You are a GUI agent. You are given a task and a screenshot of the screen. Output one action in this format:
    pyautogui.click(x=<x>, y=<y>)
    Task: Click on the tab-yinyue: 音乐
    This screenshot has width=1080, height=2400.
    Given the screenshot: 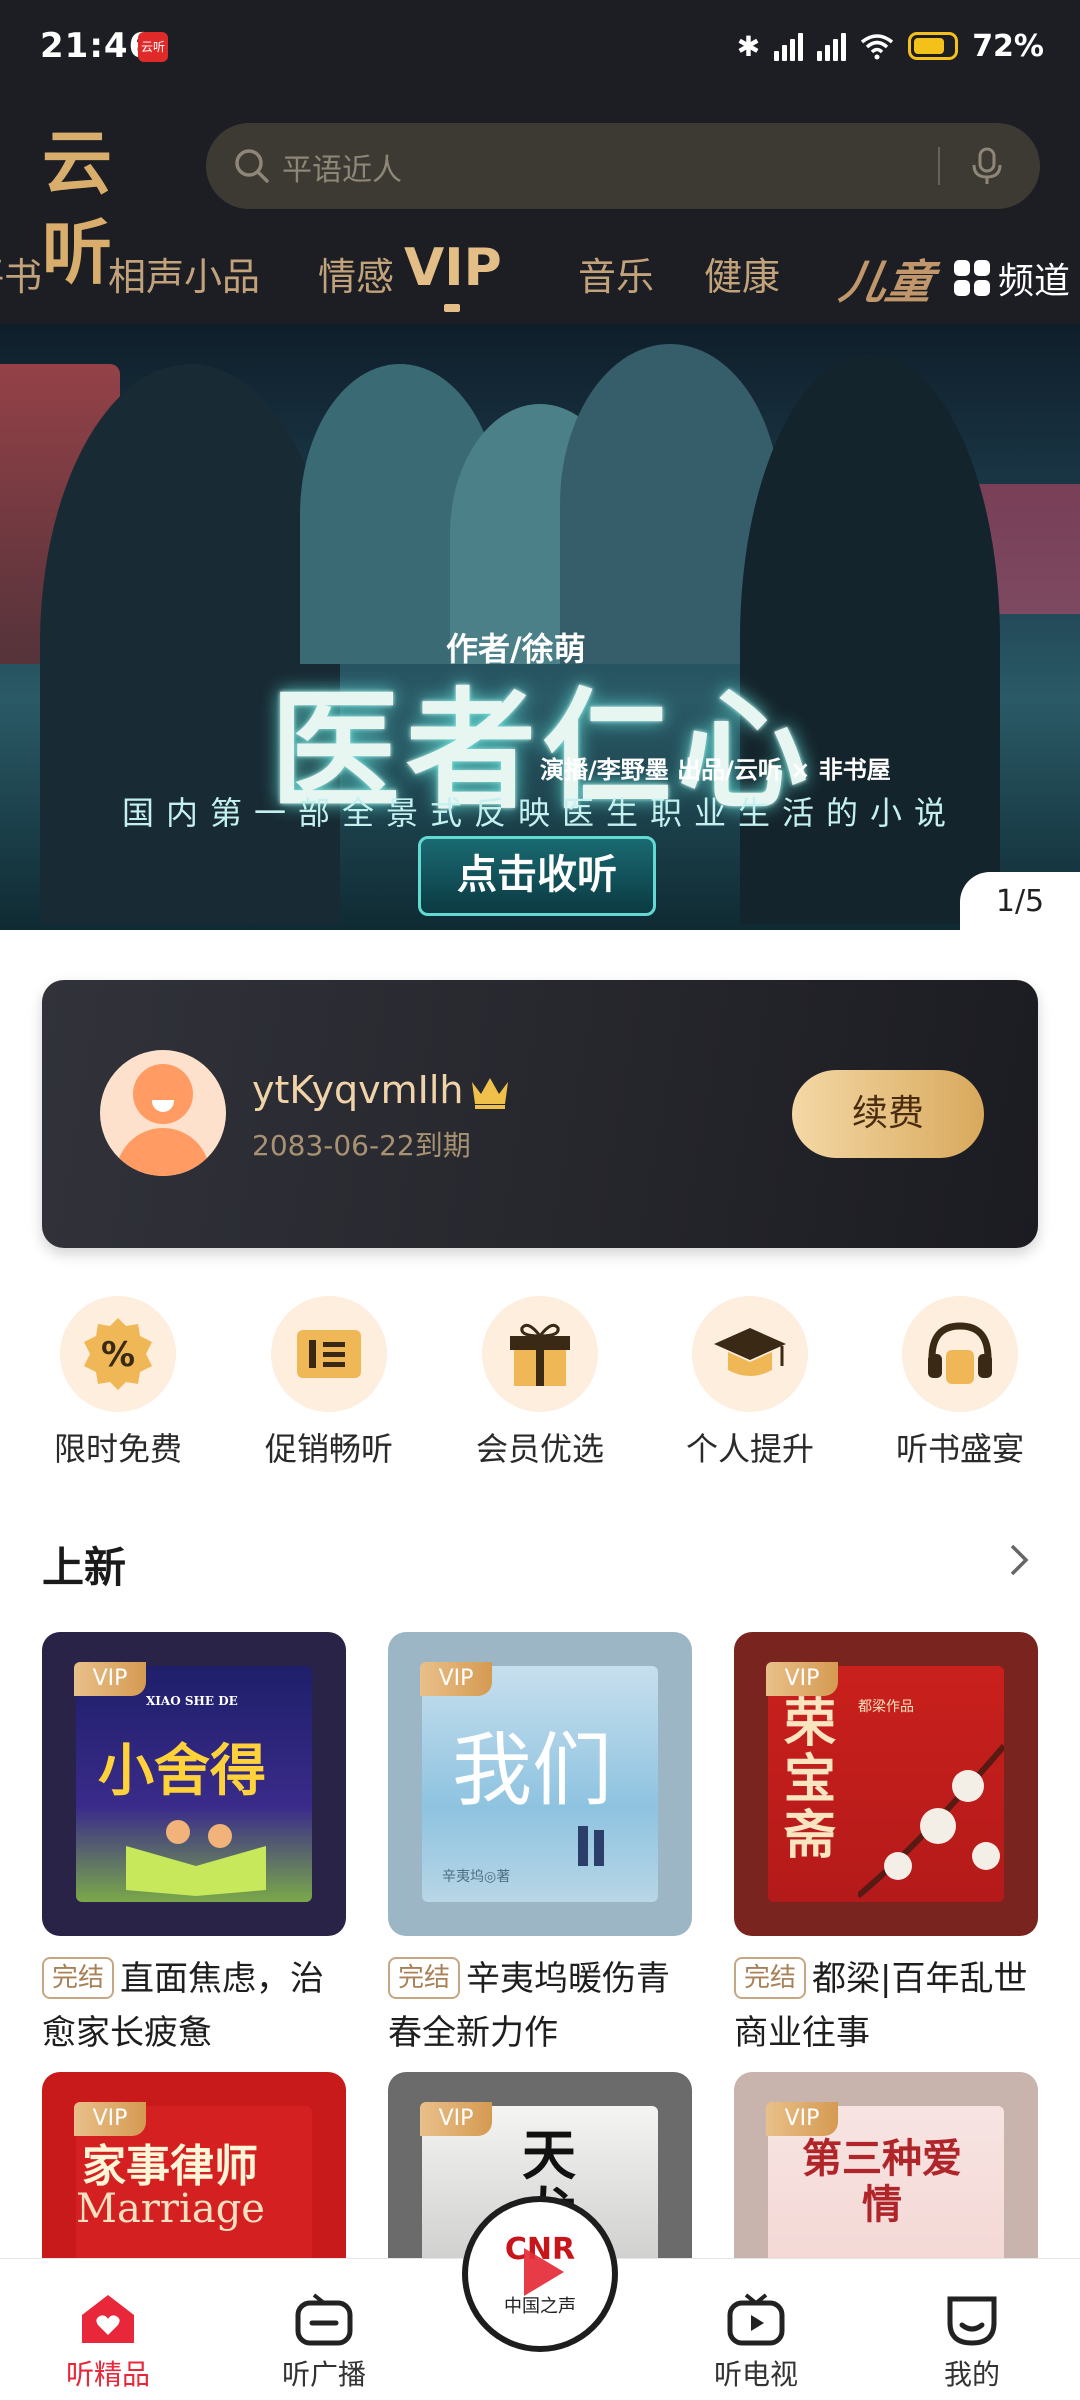 What is the action you would take?
    pyautogui.click(x=616, y=273)
    